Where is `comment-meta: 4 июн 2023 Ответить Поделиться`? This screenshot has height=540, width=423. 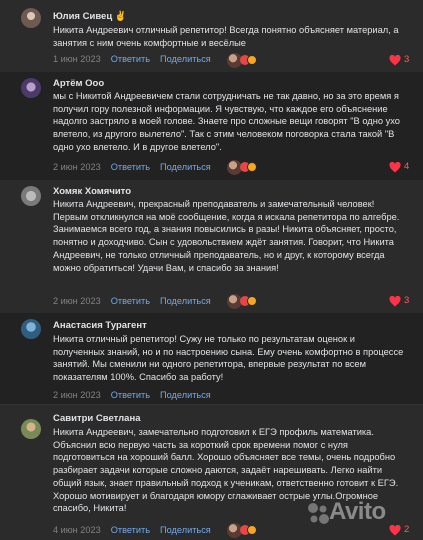 comment-meta: 4 июн 2023 Ответить Поделиться is located at coordinates (132, 530).